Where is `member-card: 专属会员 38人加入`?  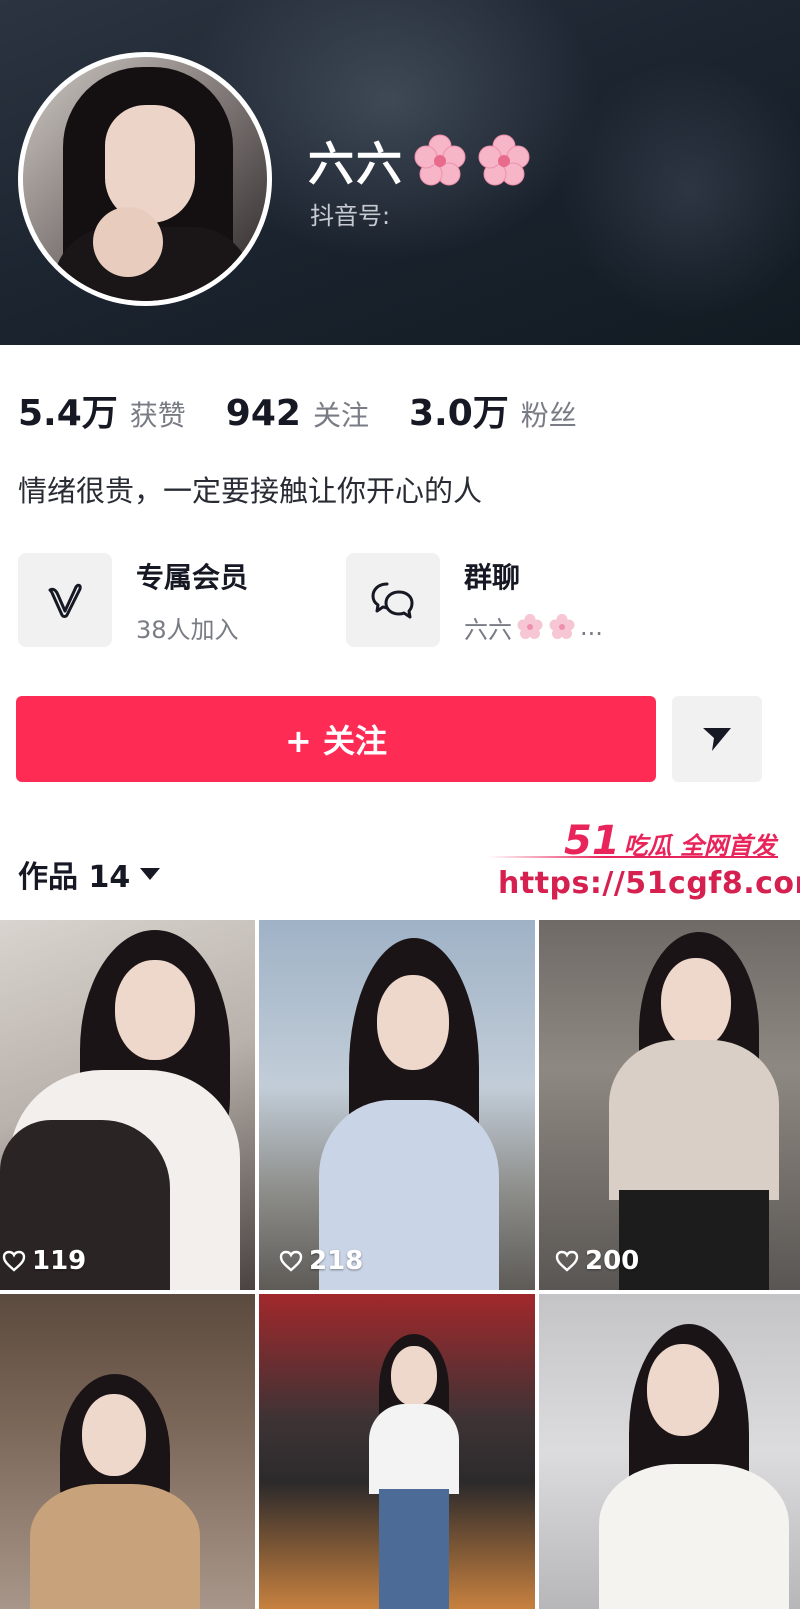
member-card: 专属会员 38人加入 is located at coordinates (133, 600).